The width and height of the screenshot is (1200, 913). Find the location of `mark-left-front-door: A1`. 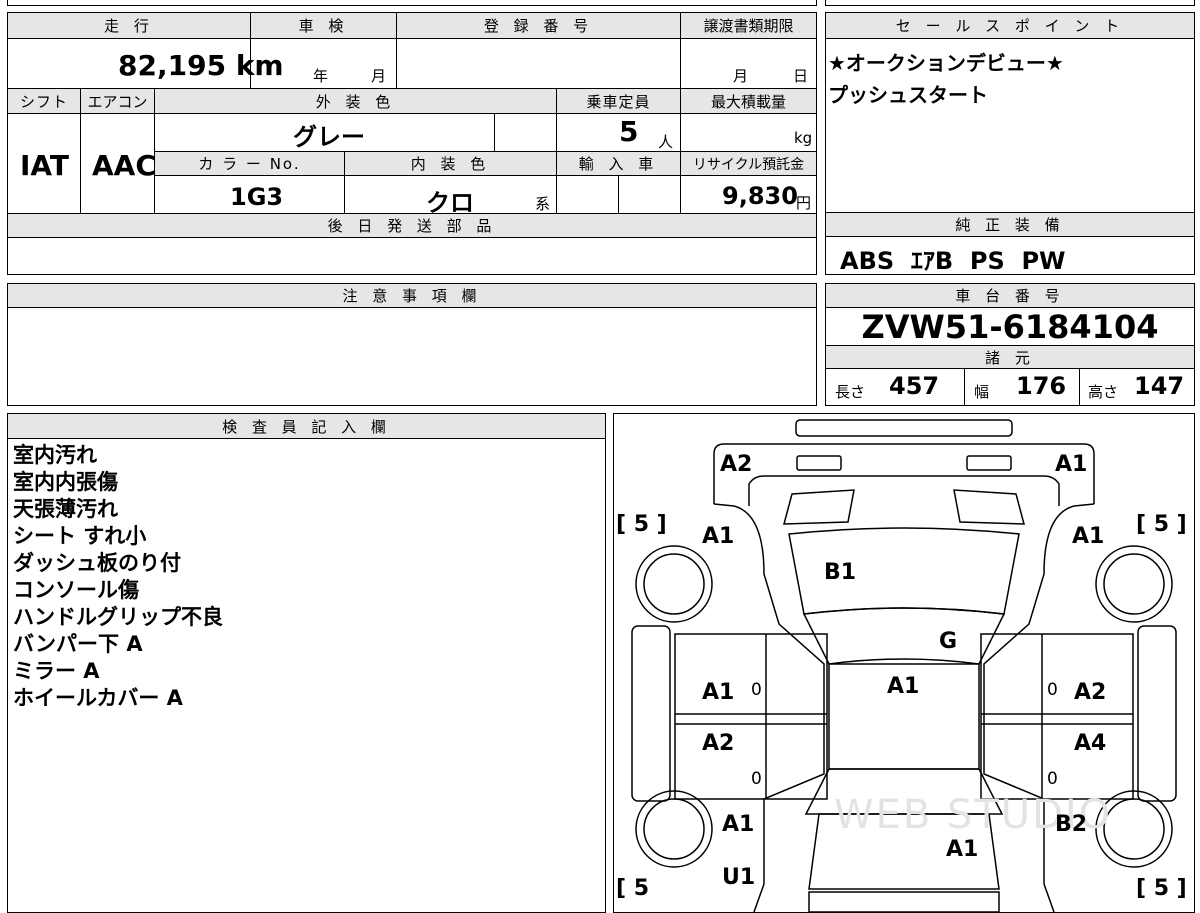

mark-left-front-door: A1 is located at coordinates (718, 692).